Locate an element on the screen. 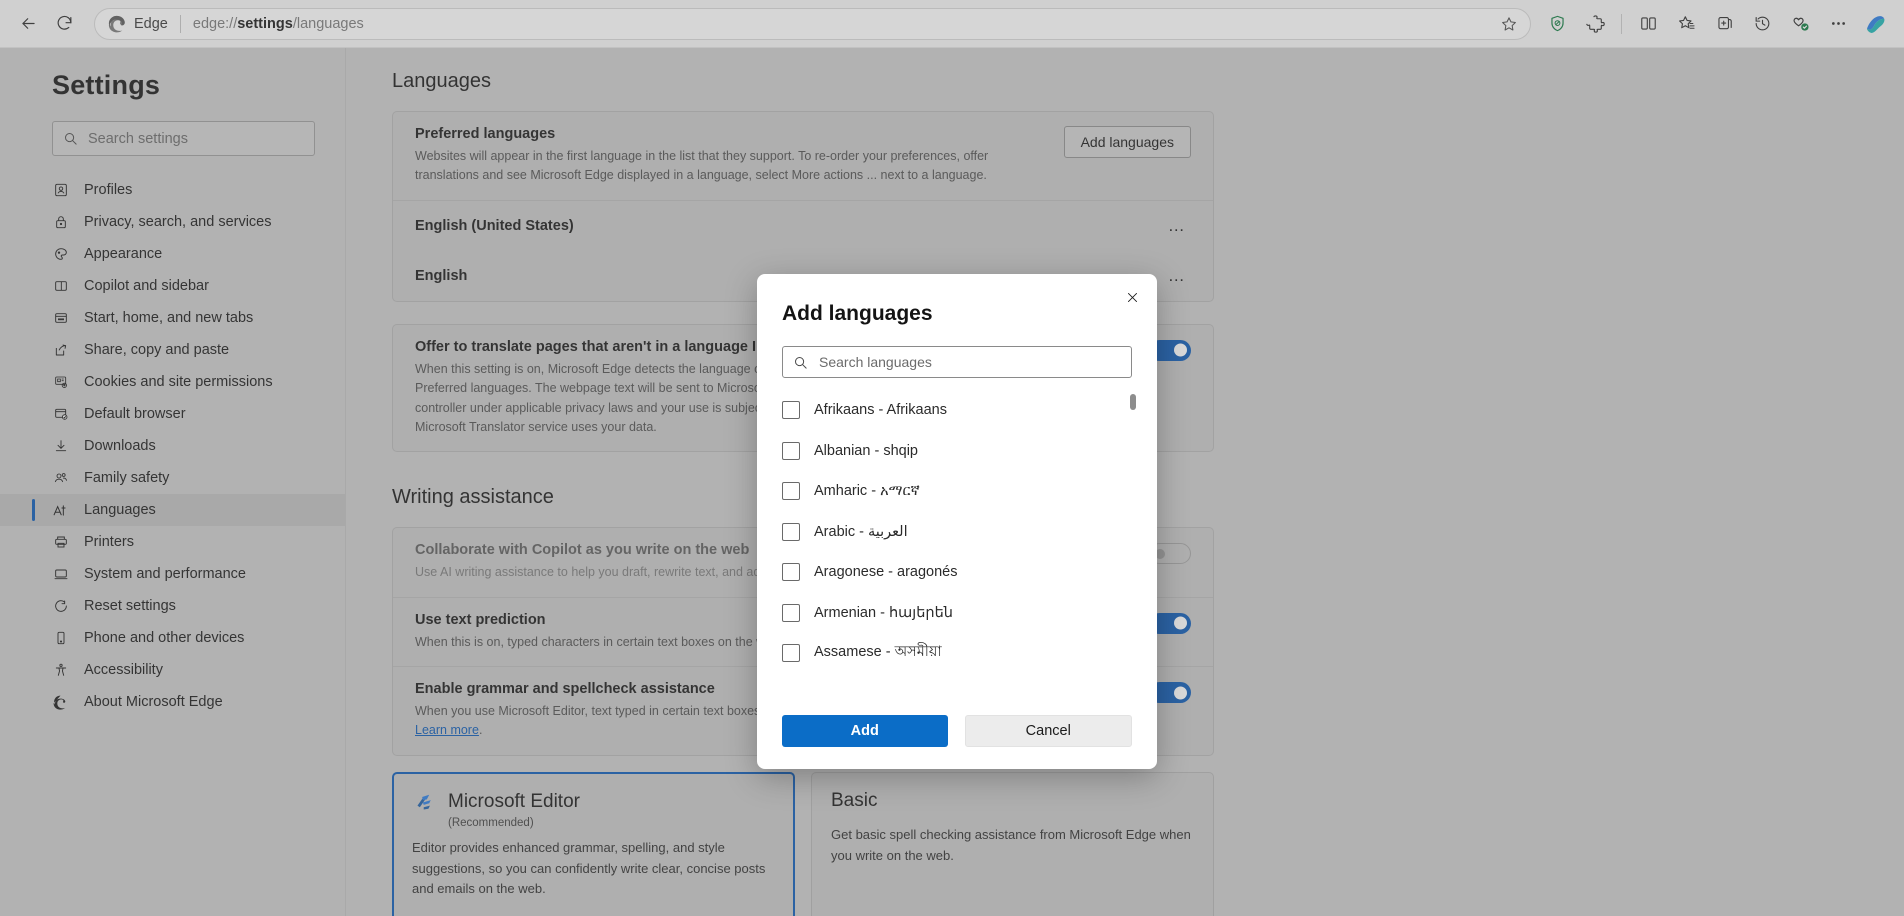  list-item-label: Aragonese - aragonés is located at coordinates (886, 572).